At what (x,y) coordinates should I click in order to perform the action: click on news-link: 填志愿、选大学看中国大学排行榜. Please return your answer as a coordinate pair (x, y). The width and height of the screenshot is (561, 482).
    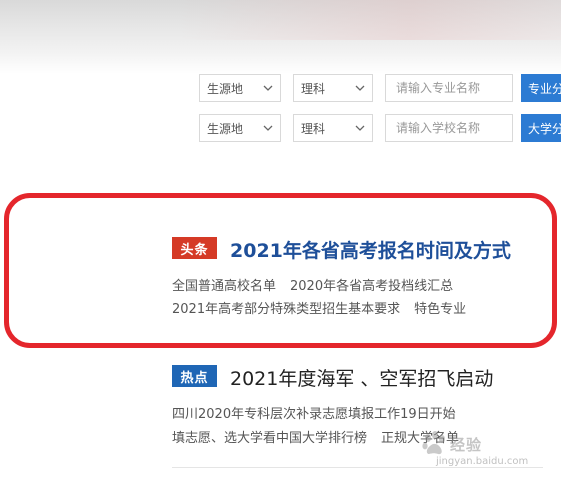
    Looking at the image, I should click on (269, 438).